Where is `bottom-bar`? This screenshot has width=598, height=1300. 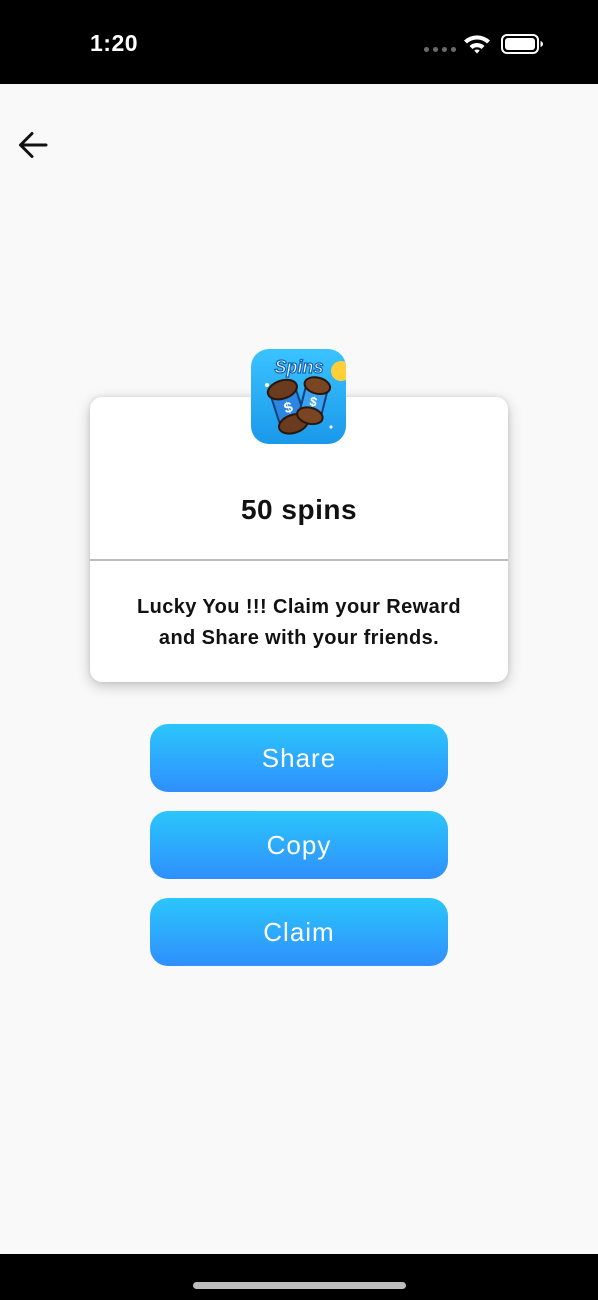 bottom-bar is located at coordinates (299, 1277).